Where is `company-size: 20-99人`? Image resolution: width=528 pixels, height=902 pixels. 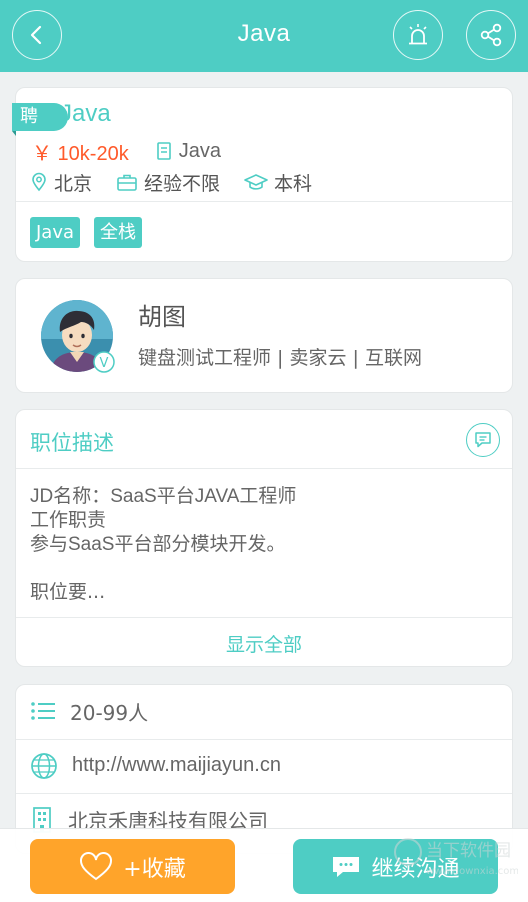 company-size: 20-99人 is located at coordinates (109, 712).